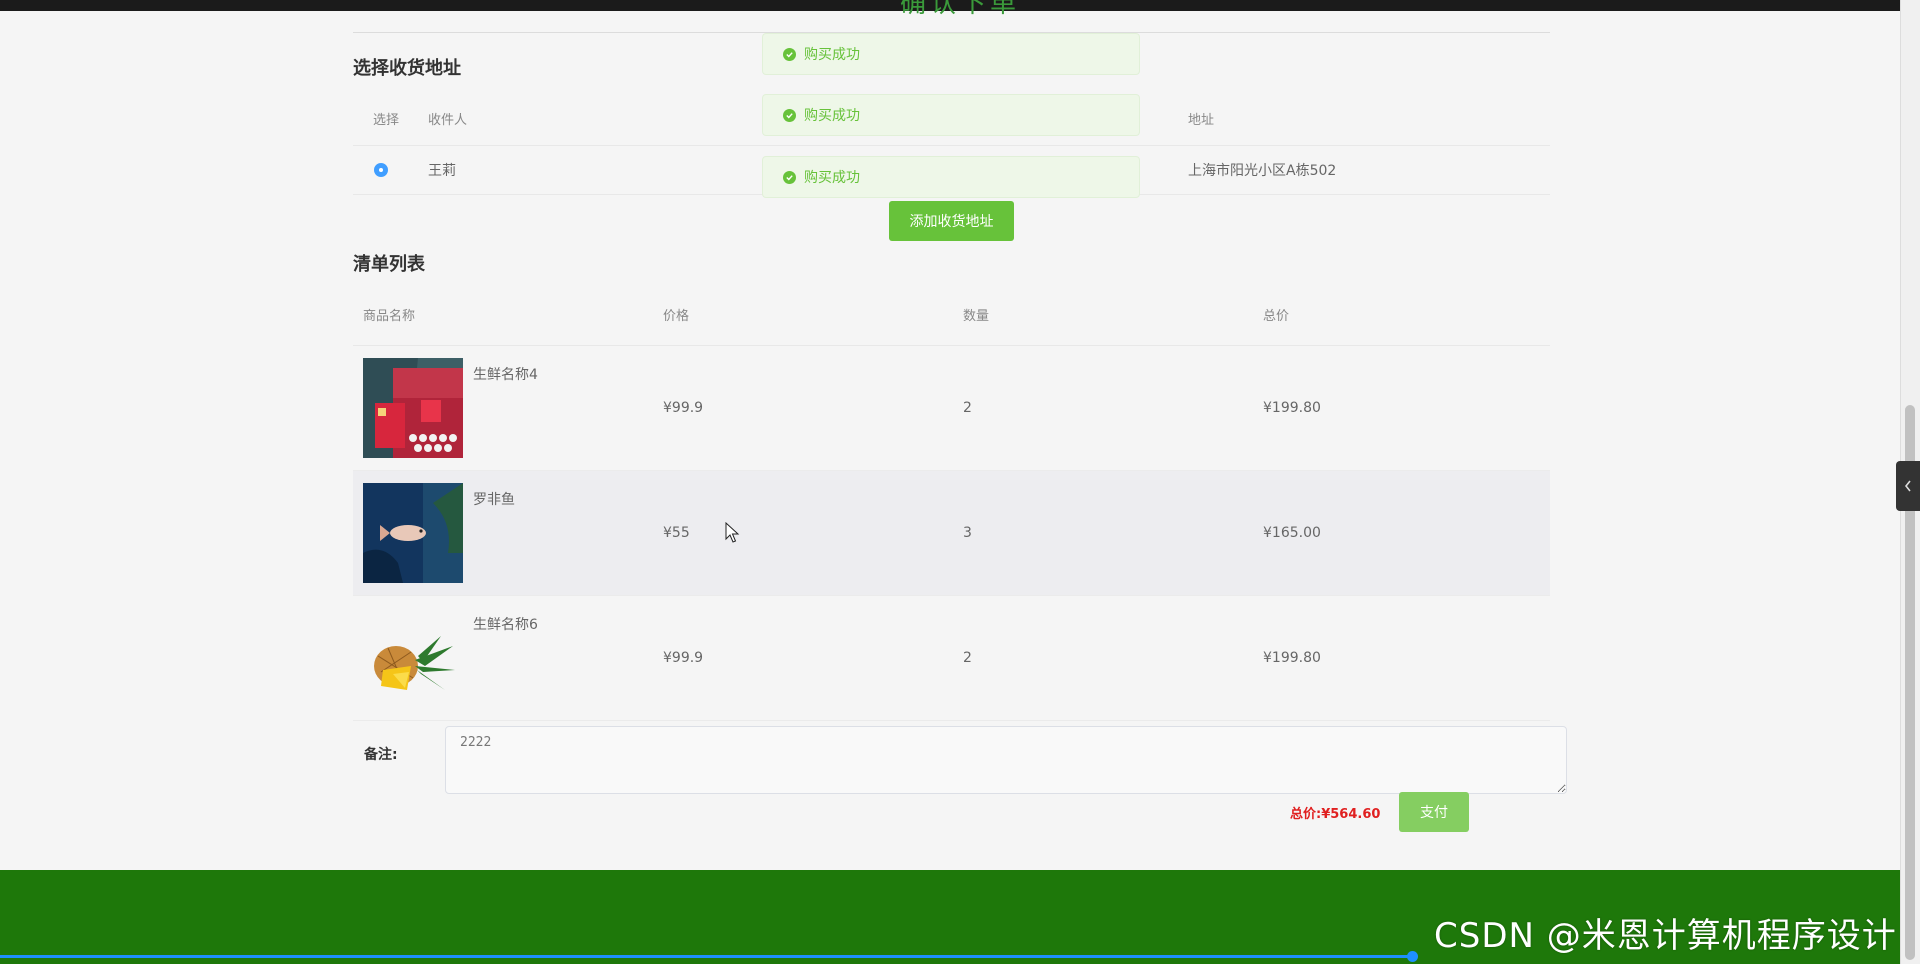  I want to click on table-row: 罗非鱼 ¥55 3 ¥165.00, so click(951, 533).